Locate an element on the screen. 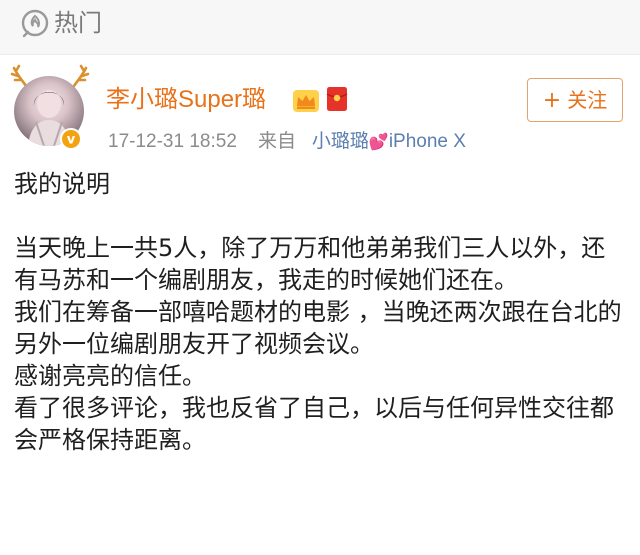  svg-text: v is located at coordinates (71, 140).